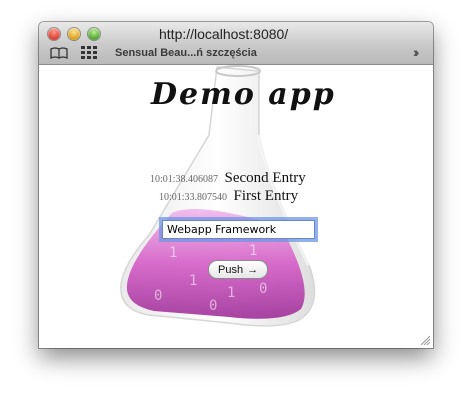 Image resolution: width=472 pixels, height=402 pixels. I want to click on chevron-double-right-icon: ››, so click(416, 52).